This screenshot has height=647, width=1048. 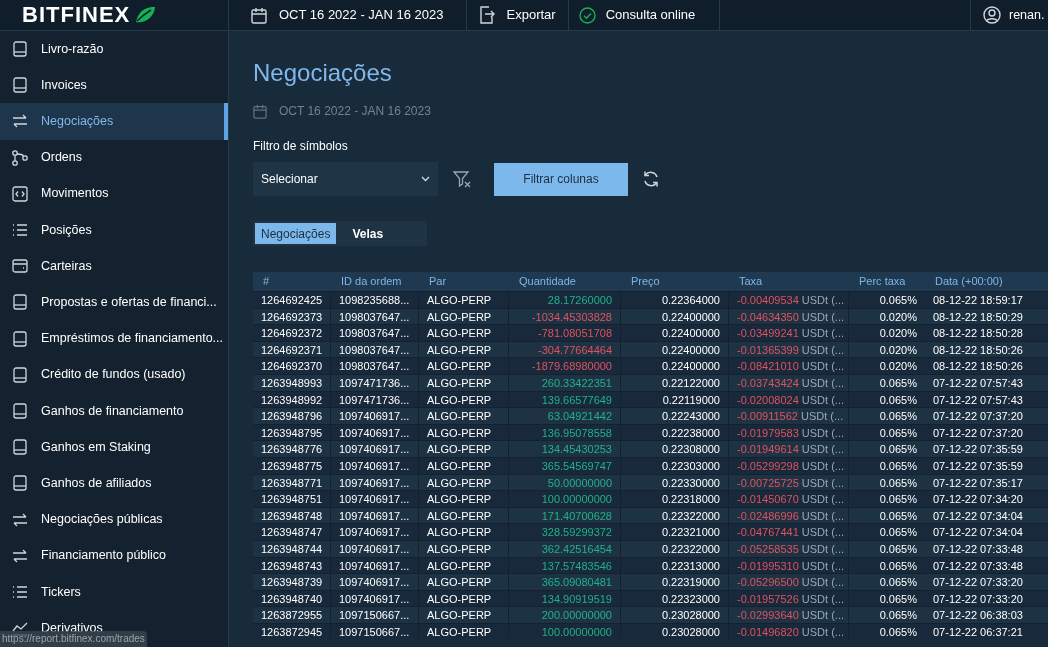 What do you see at coordinates (375, 281) in the screenshot?
I see `column-header: ID da ordem` at bounding box center [375, 281].